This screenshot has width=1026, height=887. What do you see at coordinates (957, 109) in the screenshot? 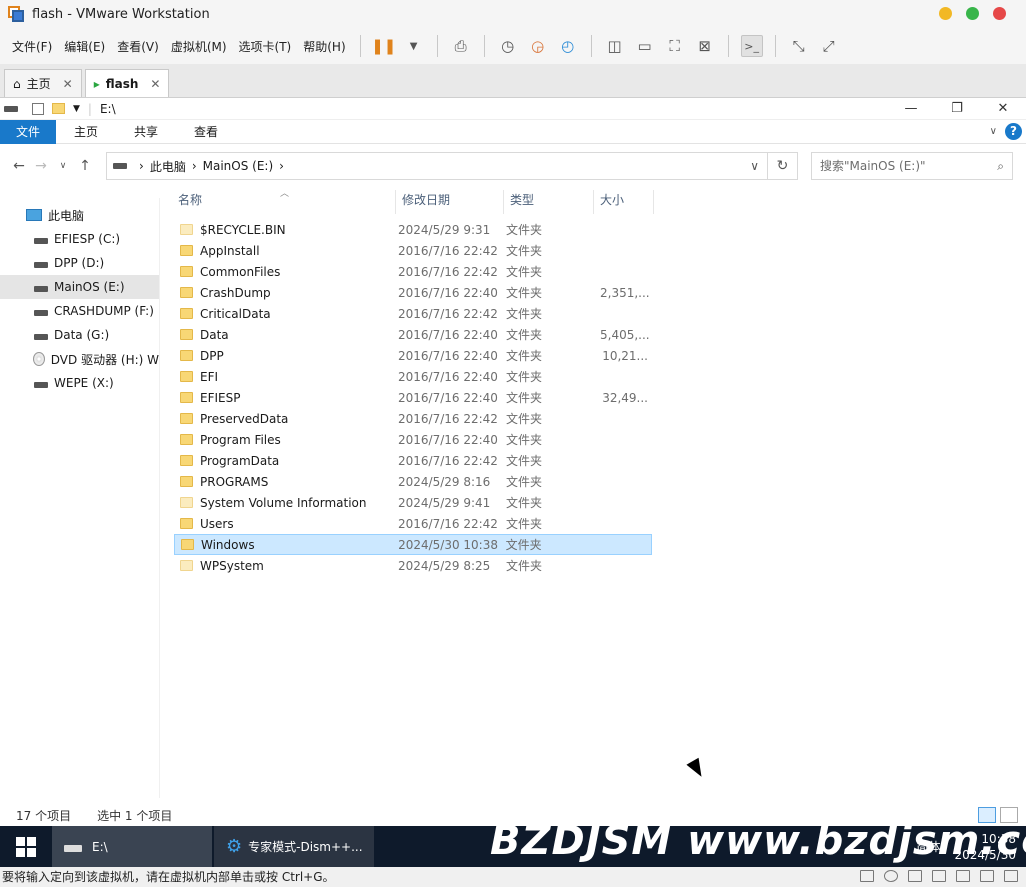
I see `restore-icon: ❐` at bounding box center [957, 109].